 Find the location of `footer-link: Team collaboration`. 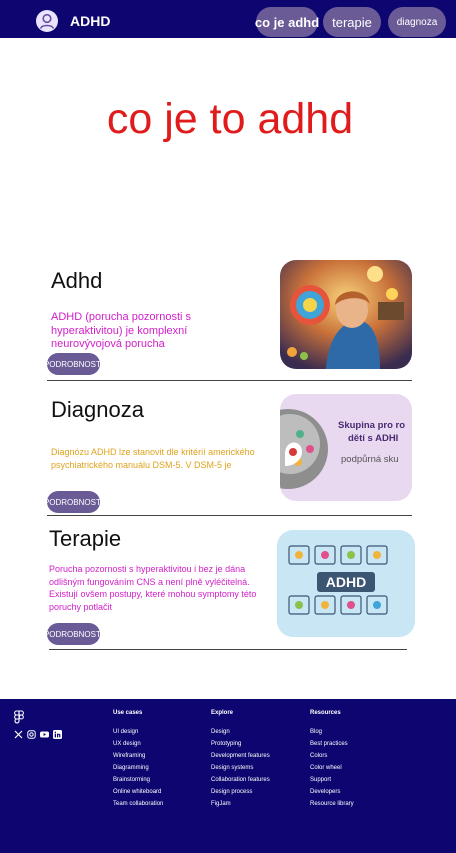

footer-link: Team collaboration is located at coordinates (138, 804).